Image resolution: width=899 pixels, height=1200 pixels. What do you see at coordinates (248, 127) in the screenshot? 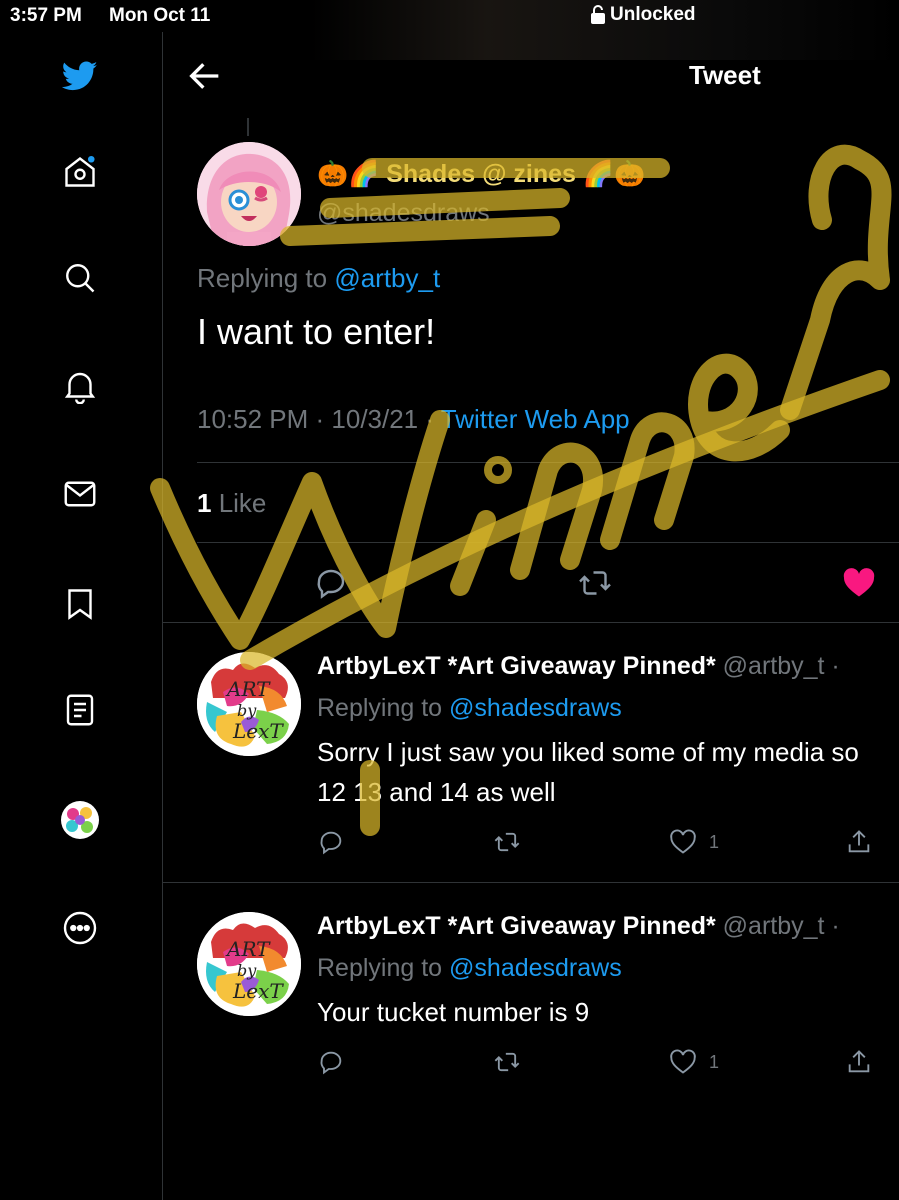
I see `thread-line` at bounding box center [248, 127].